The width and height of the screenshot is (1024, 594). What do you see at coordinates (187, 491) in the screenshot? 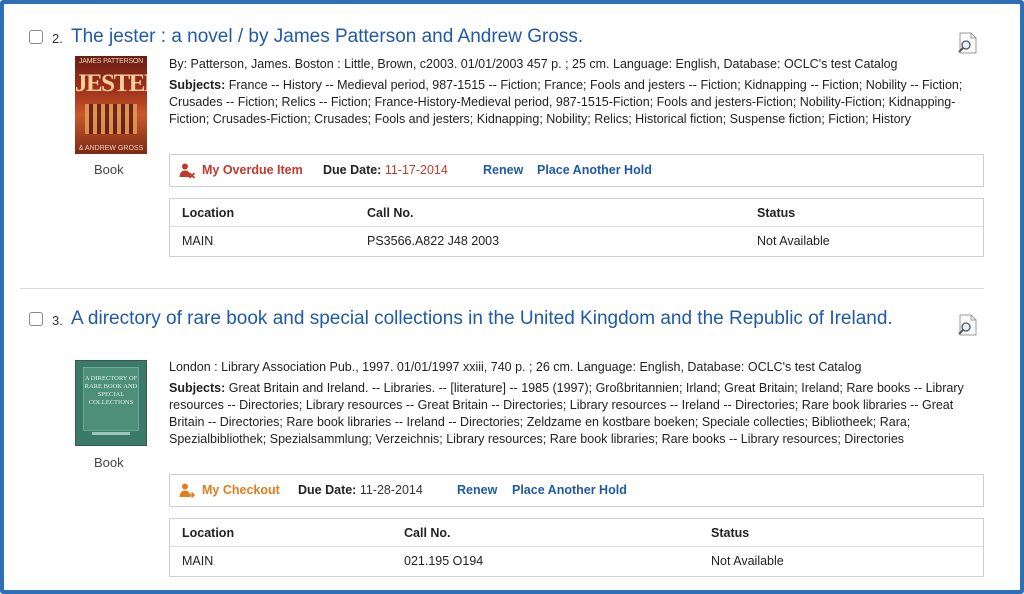
I see `checkout-item-icon` at bounding box center [187, 491].